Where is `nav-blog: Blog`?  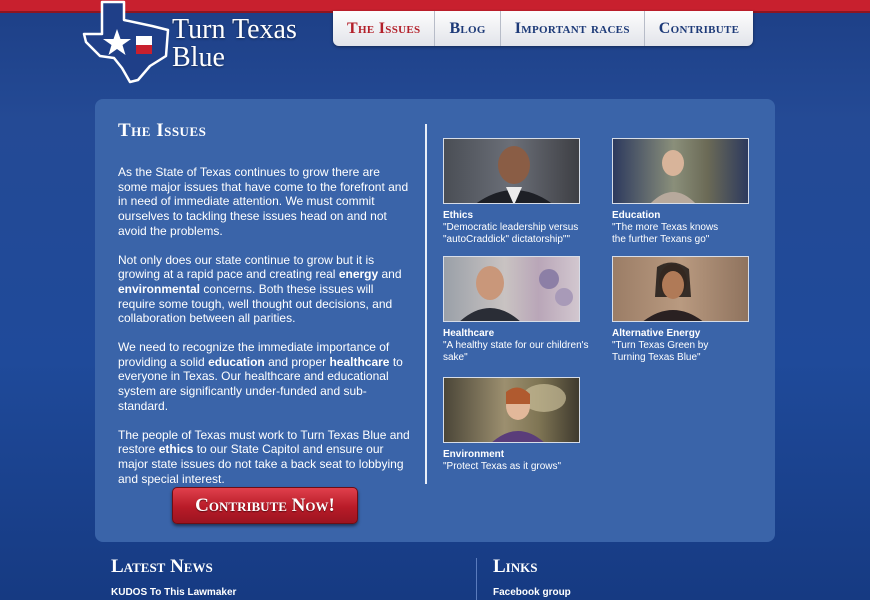 nav-blog: Blog is located at coordinates (468, 28).